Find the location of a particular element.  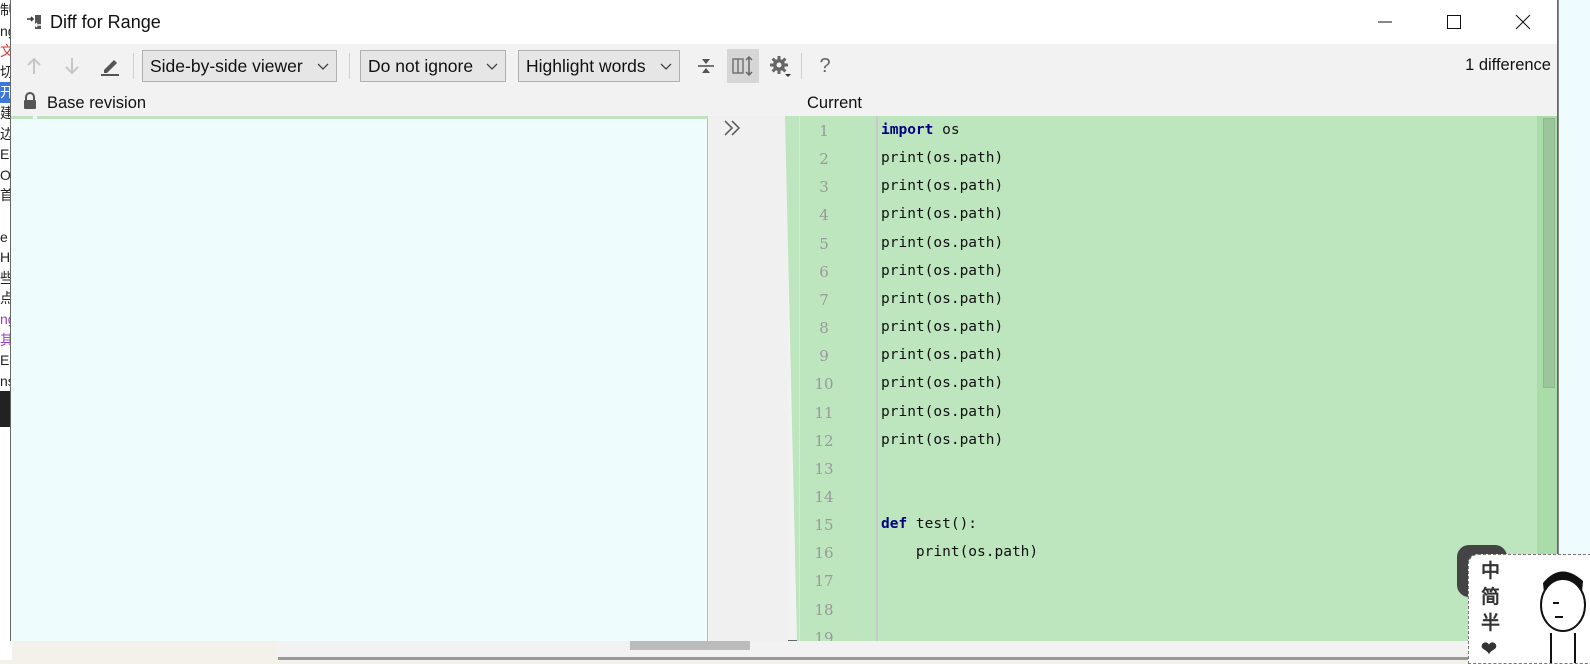

arrow-up-icon is located at coordinates (34, 65).